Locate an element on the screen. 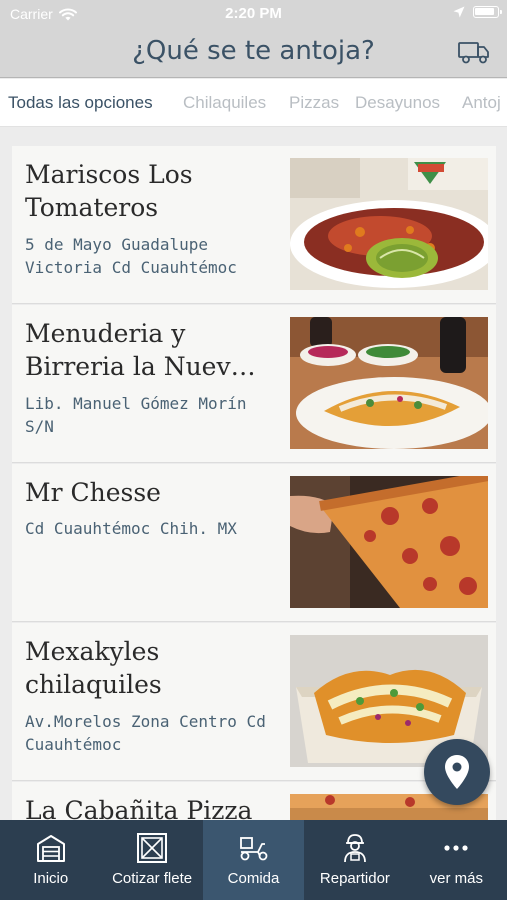 This screenshot has width=507, height=900. tab-ver-mas: ver más is located at coordinates (456, 860).